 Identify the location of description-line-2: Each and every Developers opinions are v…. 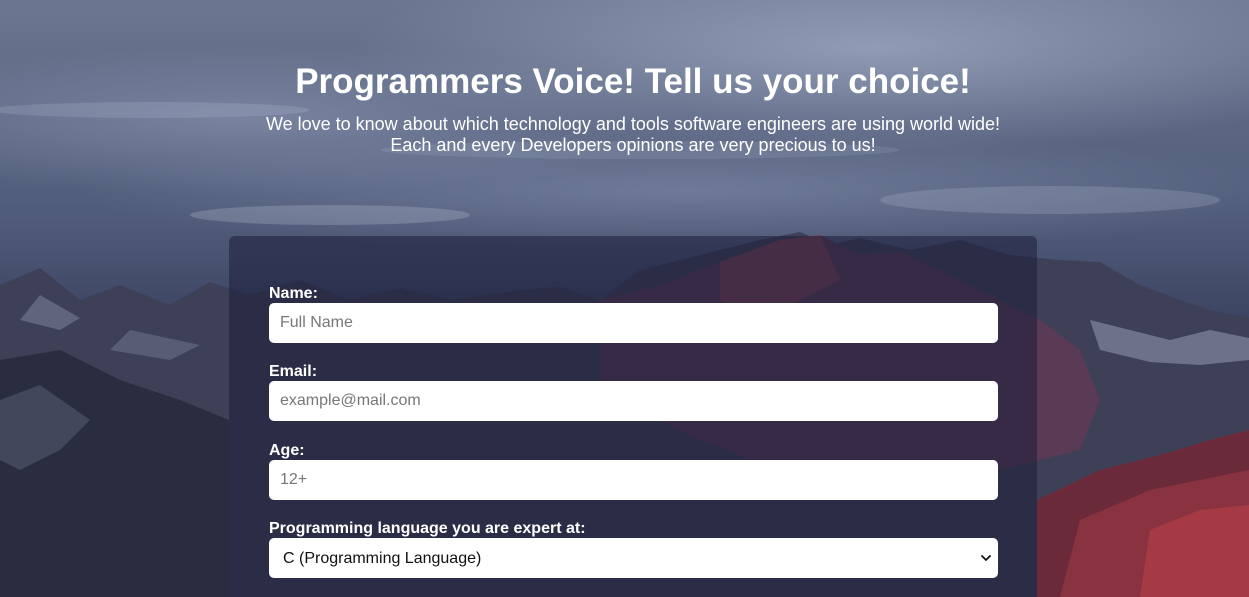
(633, 145).